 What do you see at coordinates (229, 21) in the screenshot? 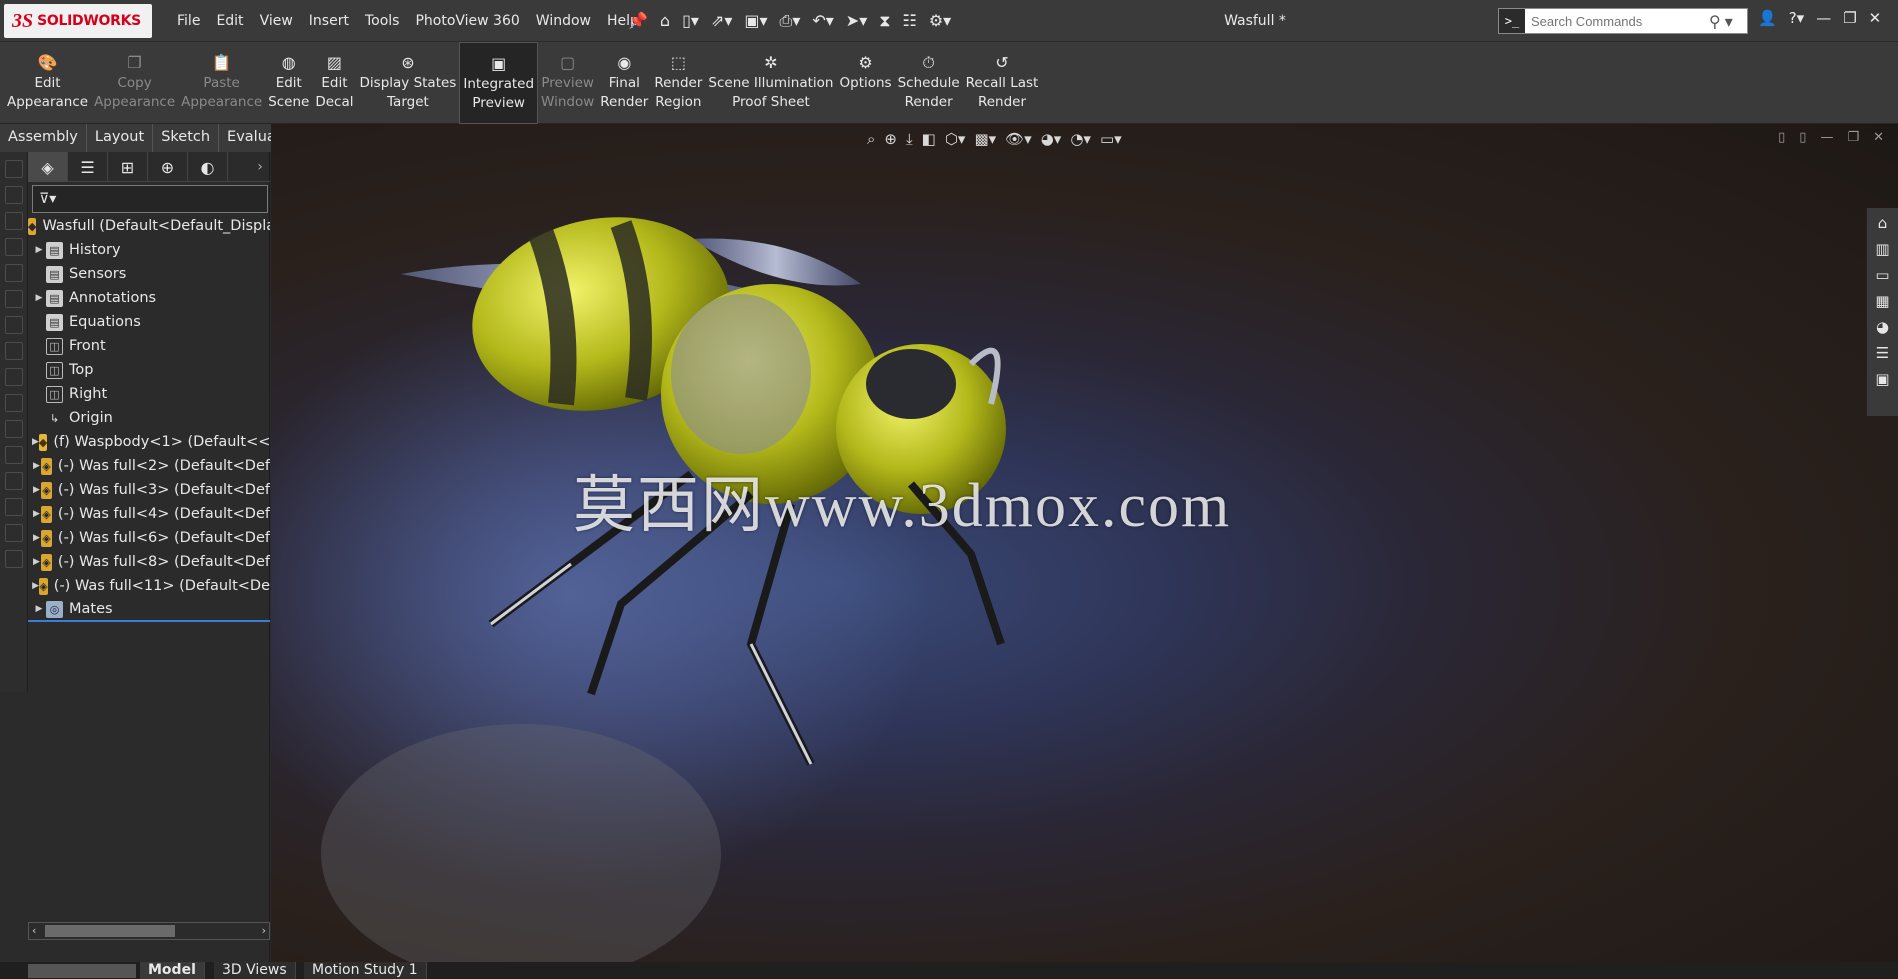
I see `menu-item-edit: Edit` at bounding box center [229, 21].